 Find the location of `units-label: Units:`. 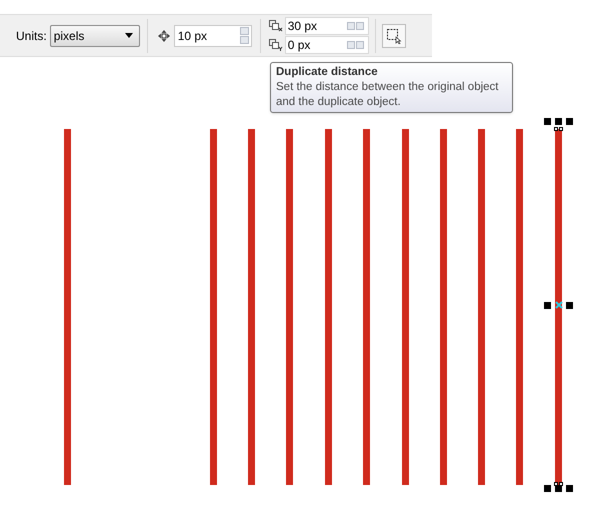

units-label: Units: is located at coordinates (31, 36).